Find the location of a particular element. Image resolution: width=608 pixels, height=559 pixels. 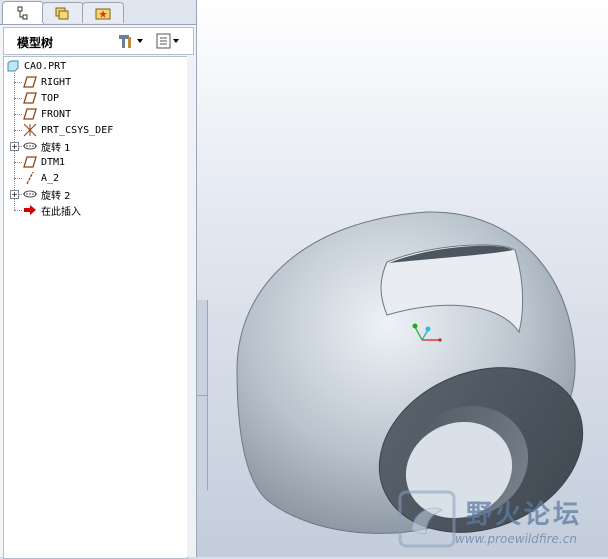

tree-item-label: 在此插入 is located at coordinates (61, 212).